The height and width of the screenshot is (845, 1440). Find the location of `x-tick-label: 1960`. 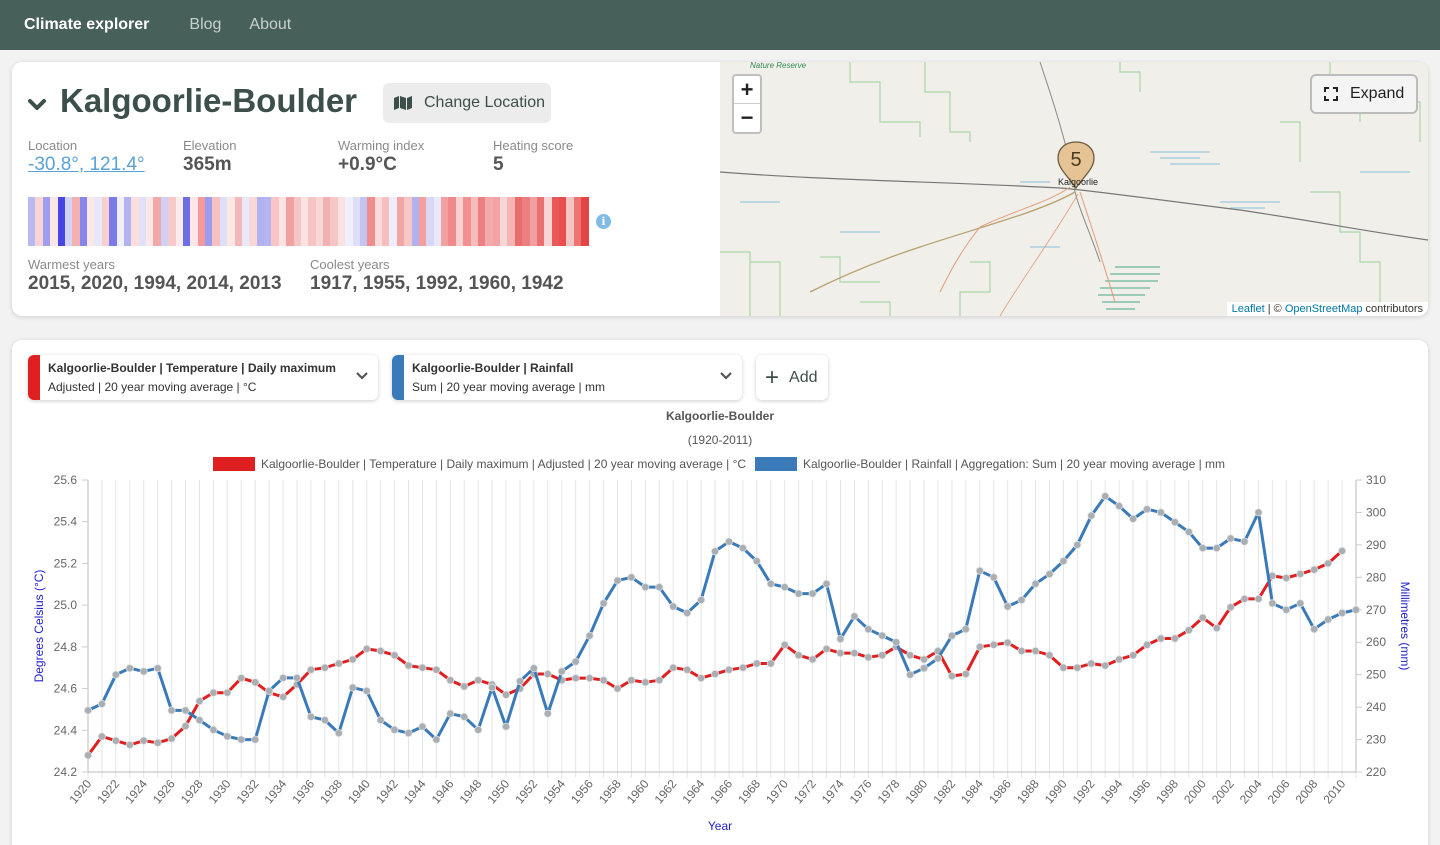

x-tick-label: 1960 is located at coordinates (638, 792).